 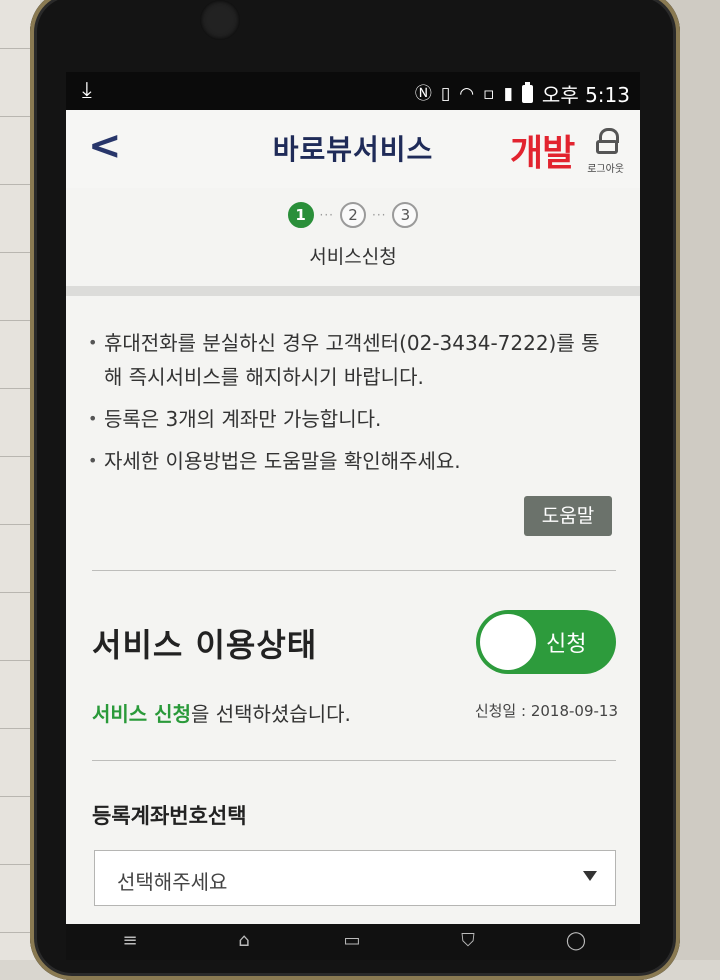 What do you see at coordinates (468, 942) in the screenshot?
I see `shield-icon: ⛉` at bounding box center [468, 942].